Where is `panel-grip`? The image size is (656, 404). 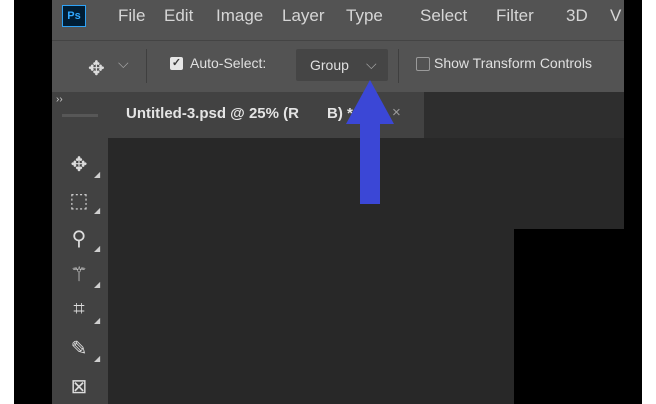 panel-grip is located at coordinates (80, 115).